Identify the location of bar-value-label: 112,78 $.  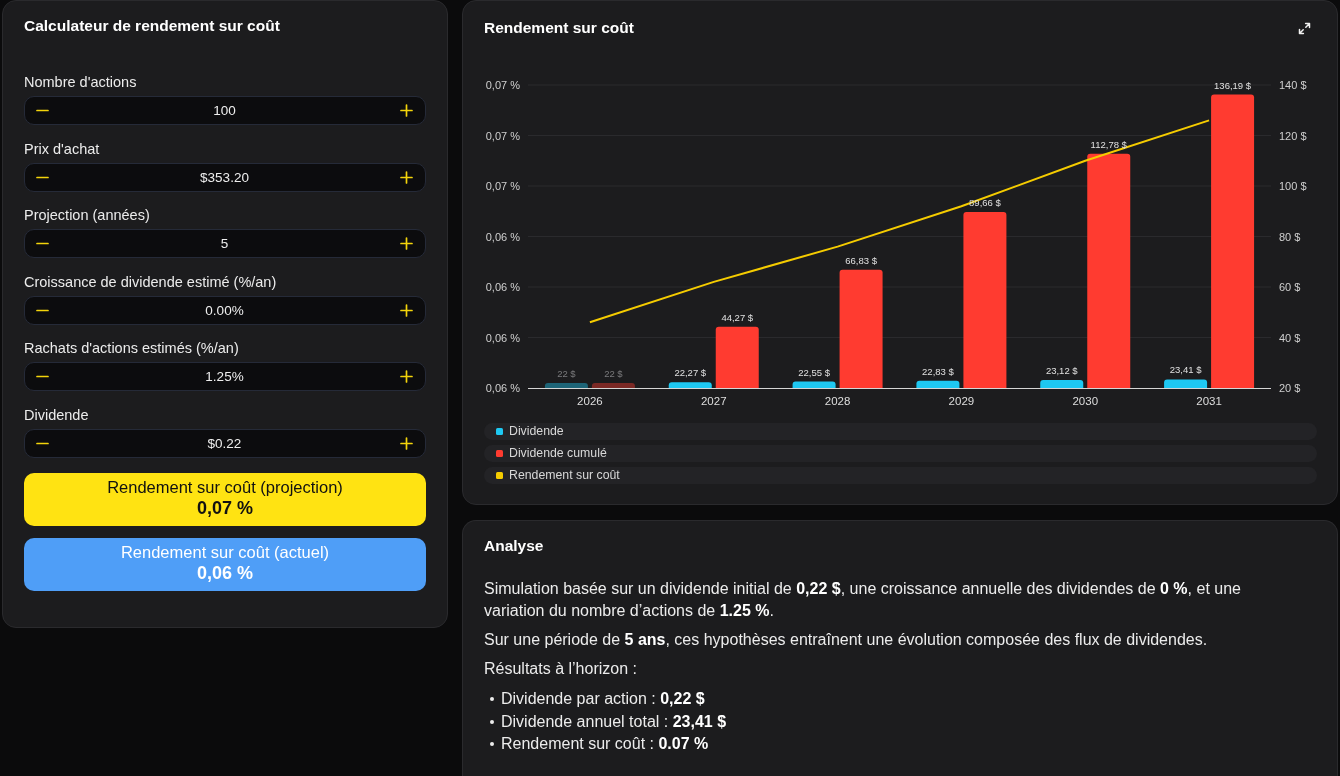
(1108, 144).